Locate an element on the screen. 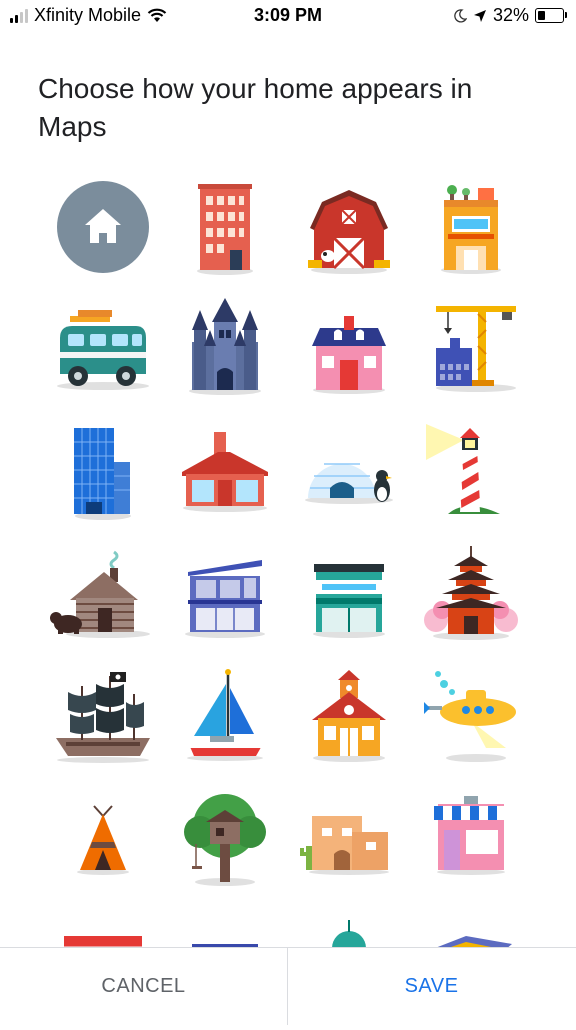 The height and width of the screenshot is (1030, 576). modern-villa-icon is located at coordinates (225, 599).